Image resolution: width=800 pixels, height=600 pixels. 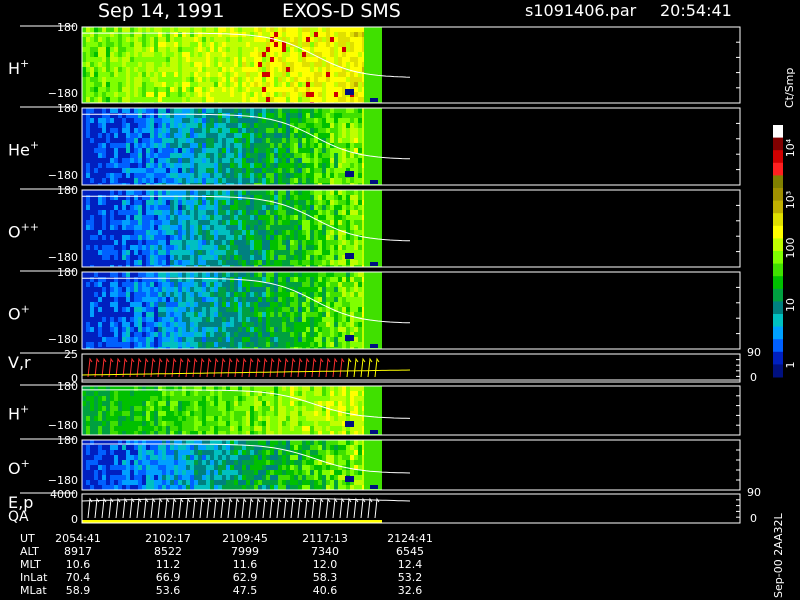 I want to click on orbit-cell: 40.6, so click(x=325, y=590).